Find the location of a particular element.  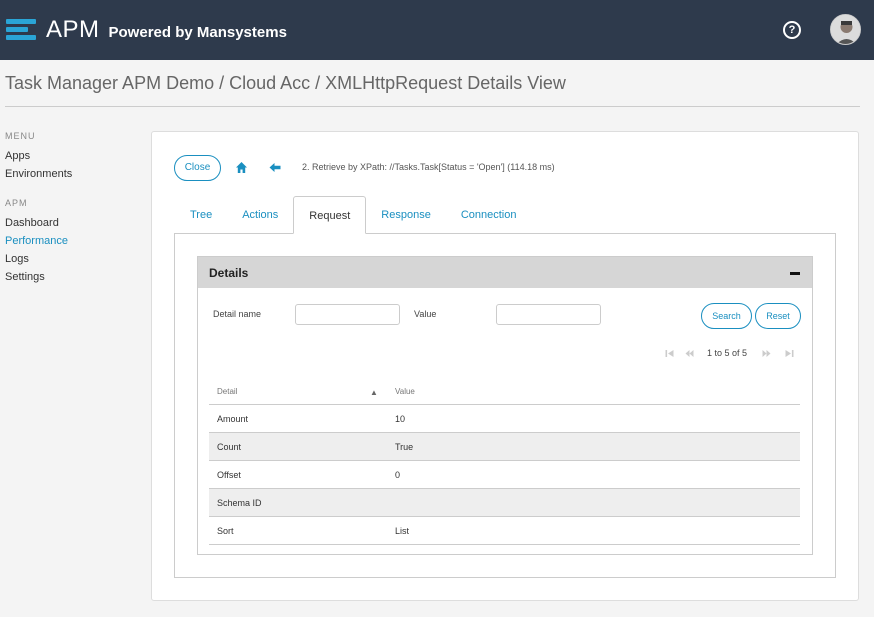

sidebar-item-dashboard: Dashboard is located at coordinates (75, 225).